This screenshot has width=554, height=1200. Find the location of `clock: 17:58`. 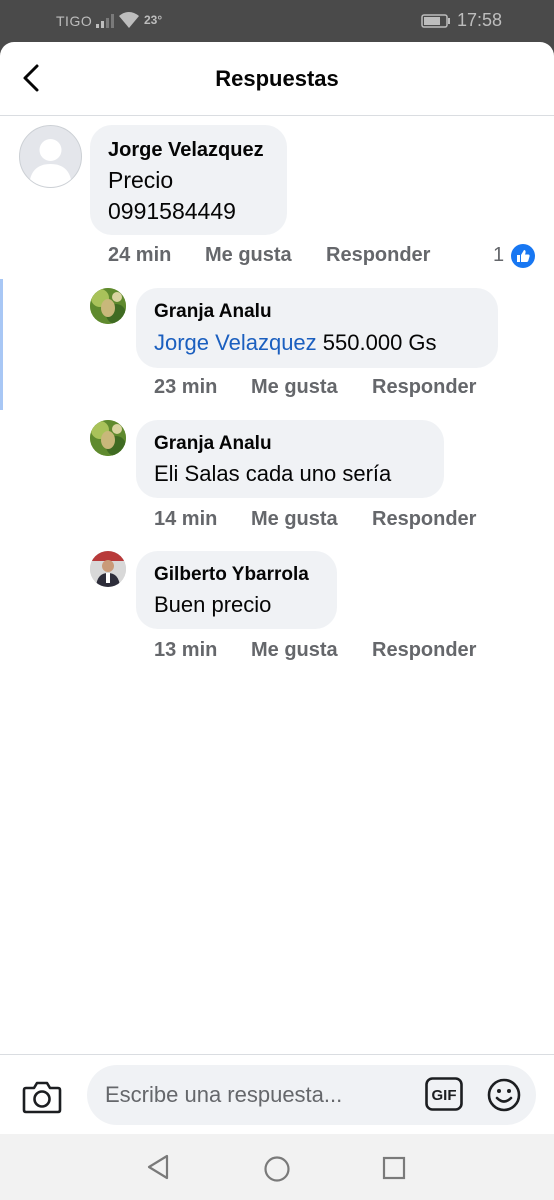

clock: 17:58 is located at coordinates (480, 20).